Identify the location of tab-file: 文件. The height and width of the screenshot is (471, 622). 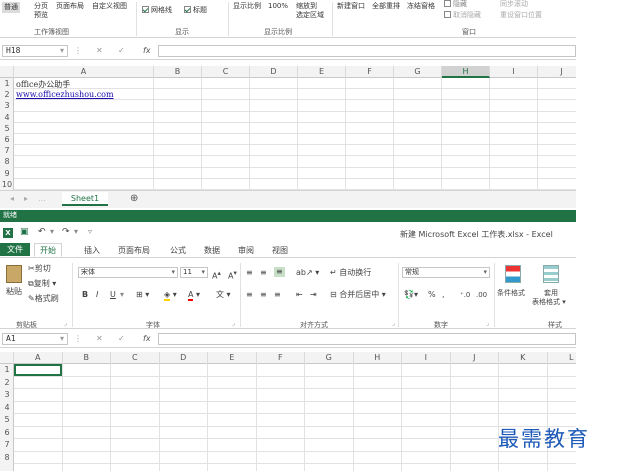
(15, 249).